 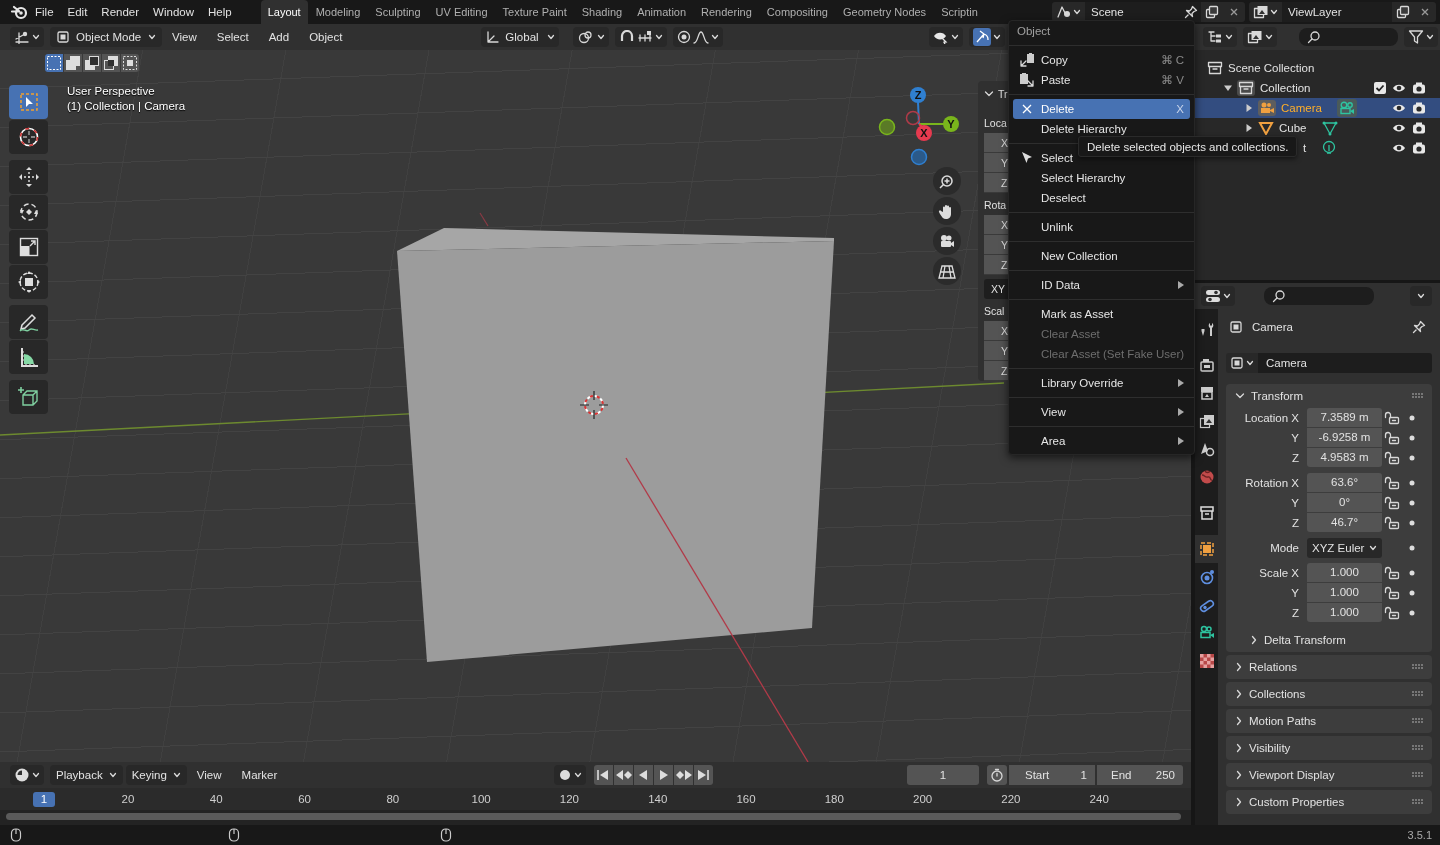 What do you see at coordinates (946, 37) in the screenshot?
I see `visibility-dropdown` at bounding box center [946, 37].